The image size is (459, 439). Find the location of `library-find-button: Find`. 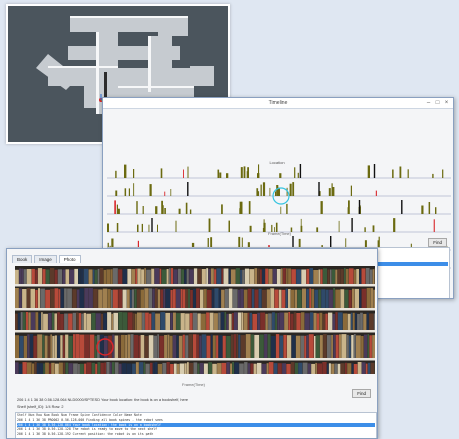

library-find-button: Find is located at coordinates (361, 393).